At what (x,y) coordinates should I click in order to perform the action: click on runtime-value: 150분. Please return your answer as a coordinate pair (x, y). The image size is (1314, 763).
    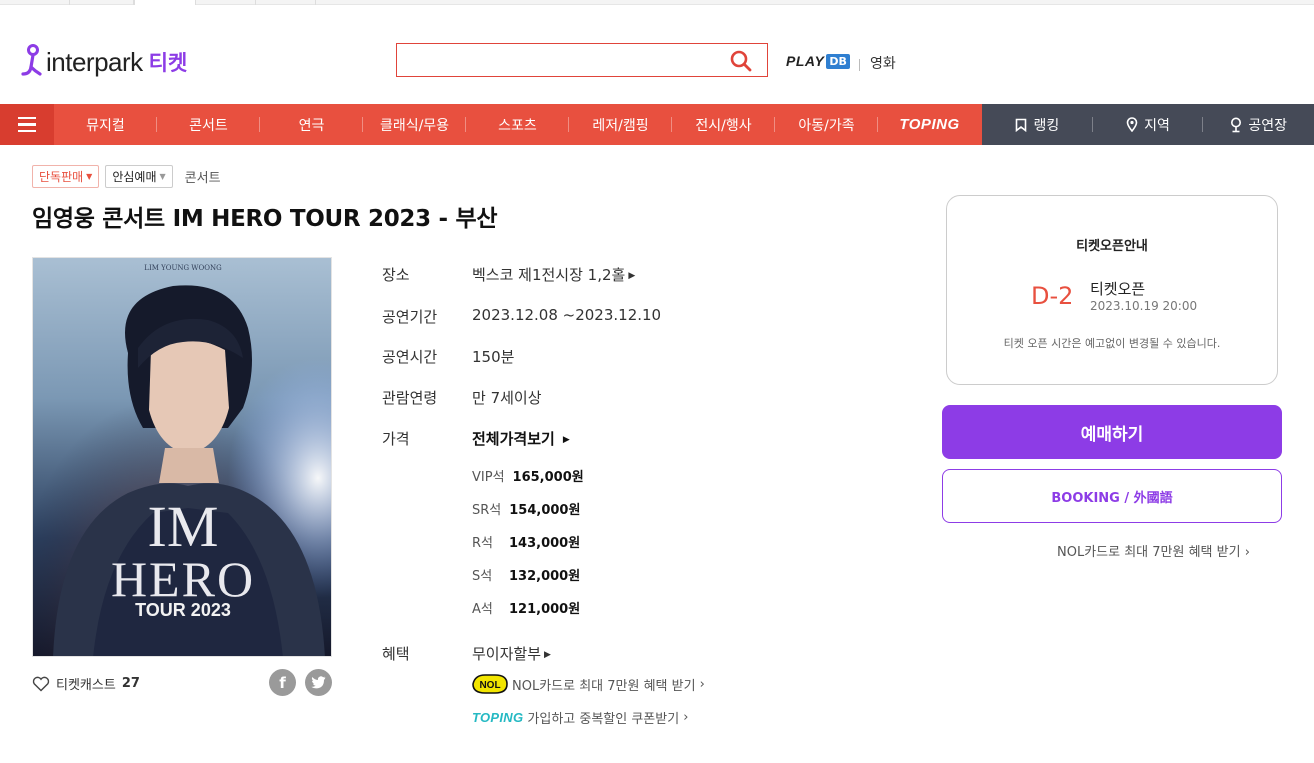
    Looking at the image, I should click on (493, 357).